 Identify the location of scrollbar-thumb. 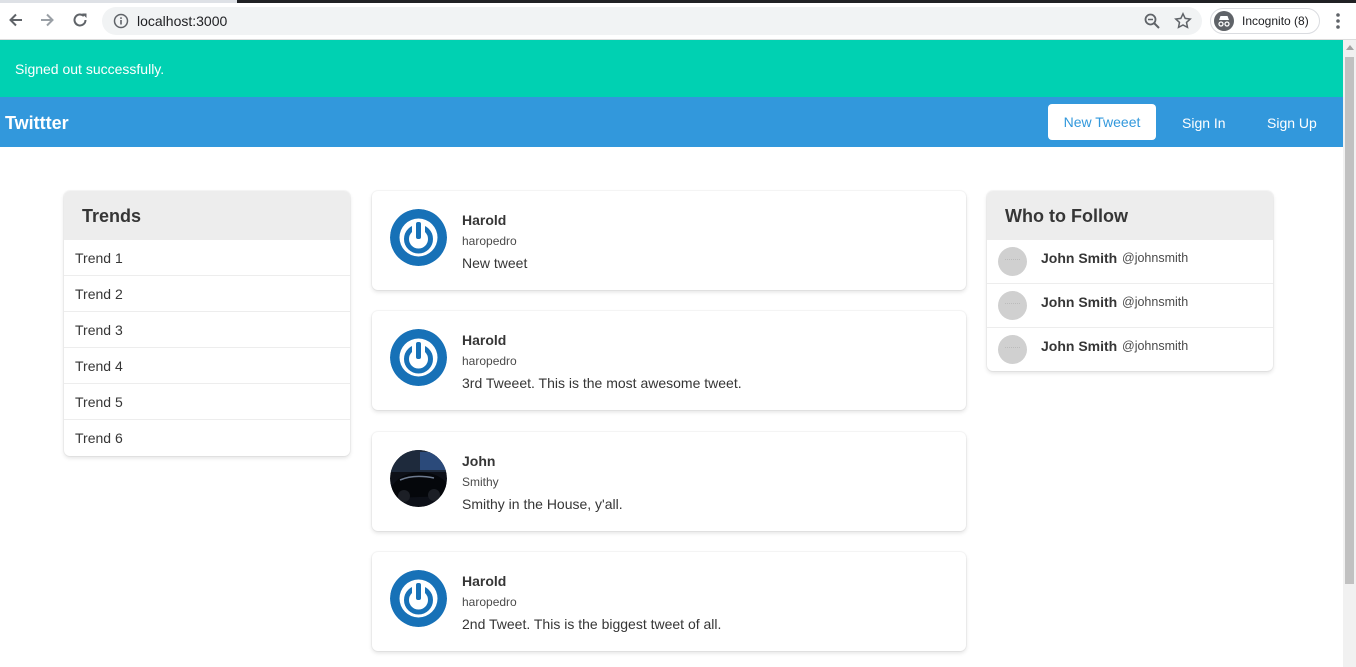
(1349, 320).